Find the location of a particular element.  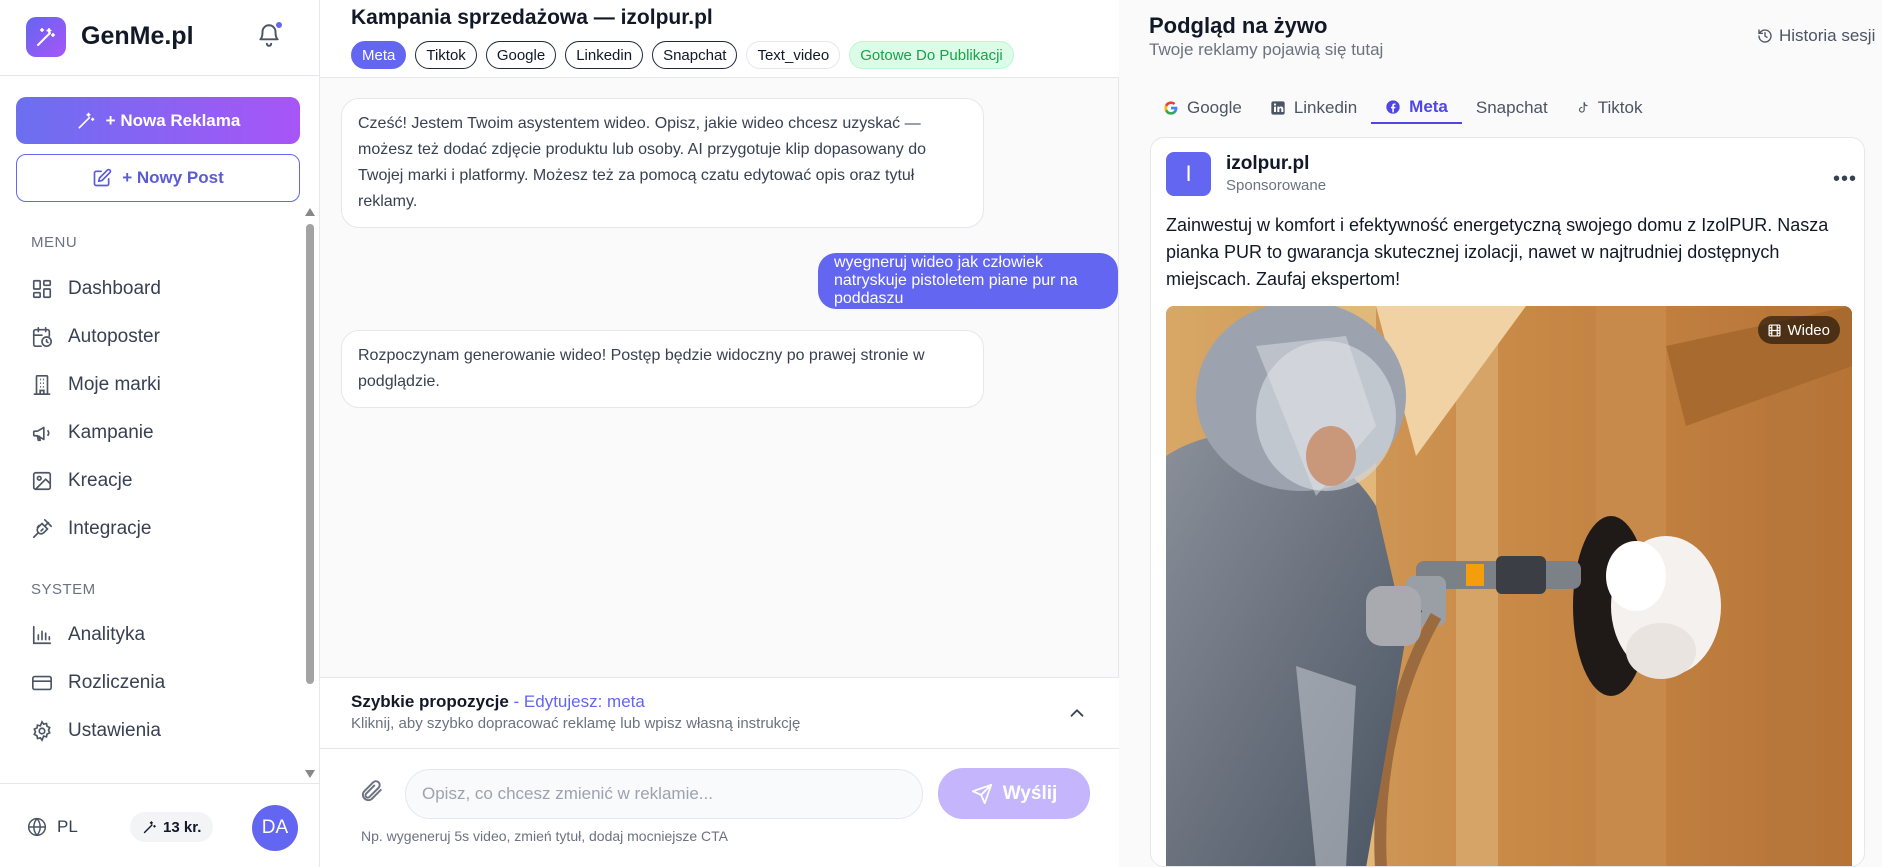

tag-snapchat: Snapchat is located at coordinates (695, 55).